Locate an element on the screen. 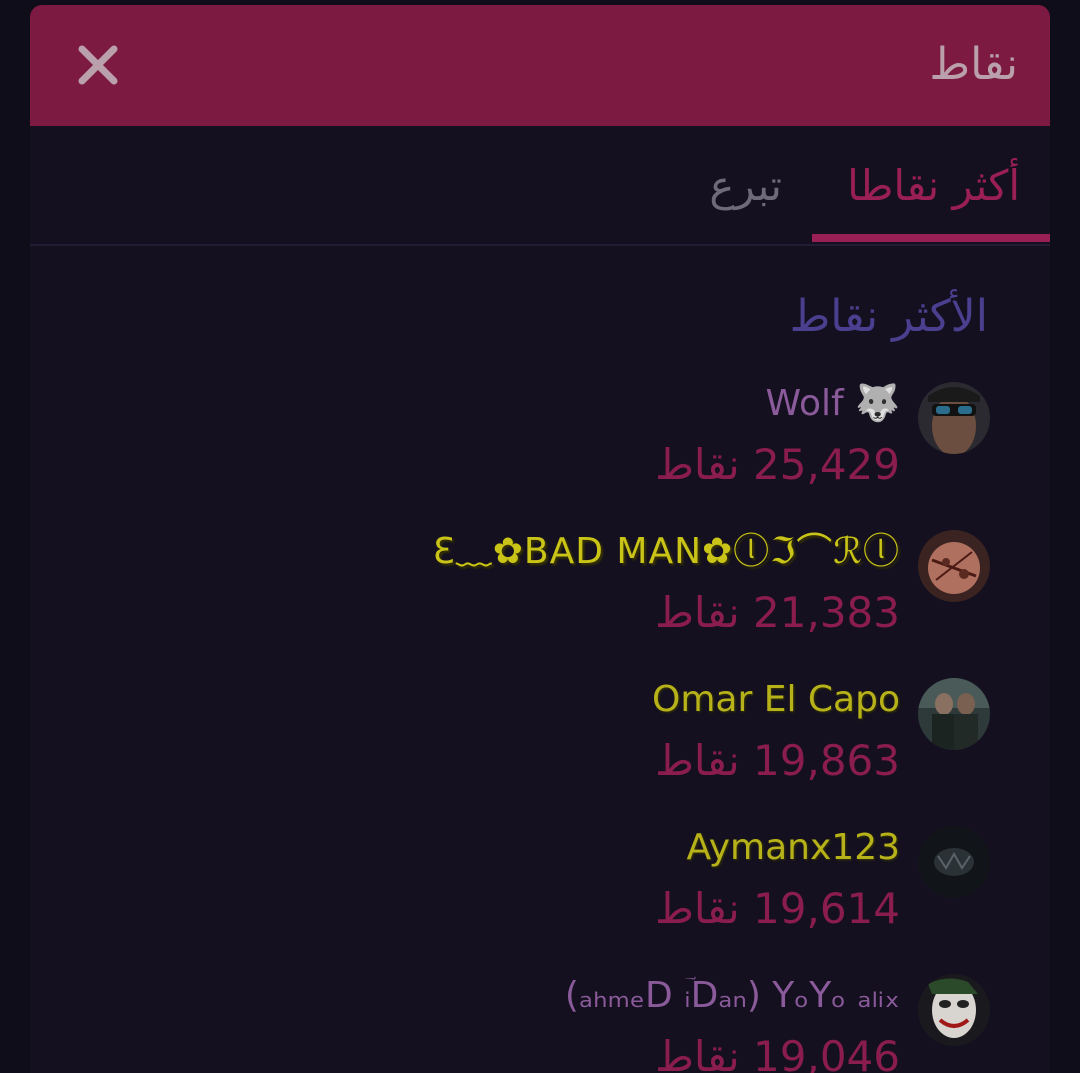  tab-bar: أكثر نقاطا تبرع is located at coordinates (540, 186).